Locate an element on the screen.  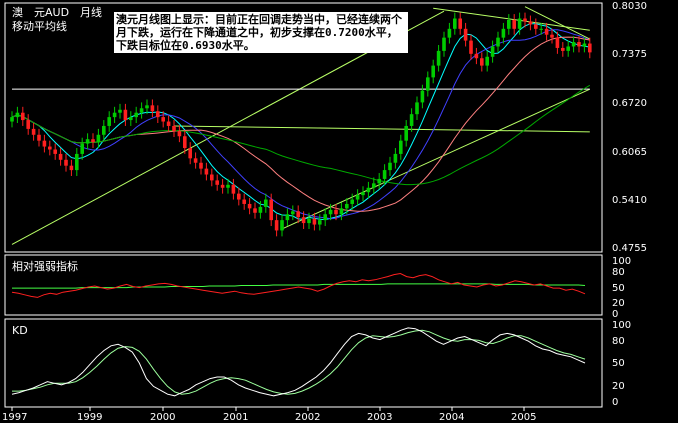
kd-tick-20: 20 is located at coordinates (618, 386).